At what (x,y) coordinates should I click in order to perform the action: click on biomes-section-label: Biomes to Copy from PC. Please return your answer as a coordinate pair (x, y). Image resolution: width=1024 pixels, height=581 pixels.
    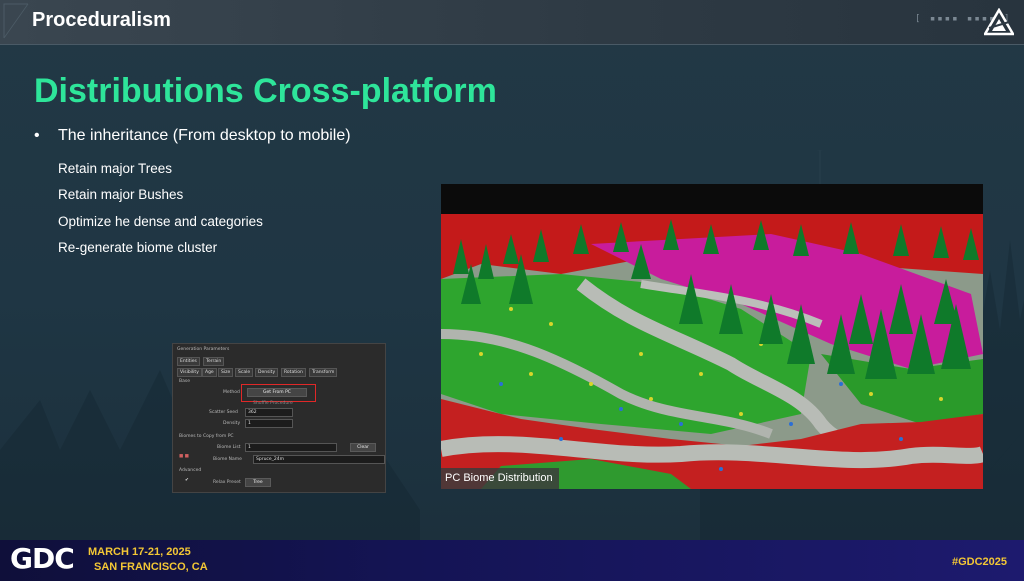
    Looking at the image, I should click on (206, 436).